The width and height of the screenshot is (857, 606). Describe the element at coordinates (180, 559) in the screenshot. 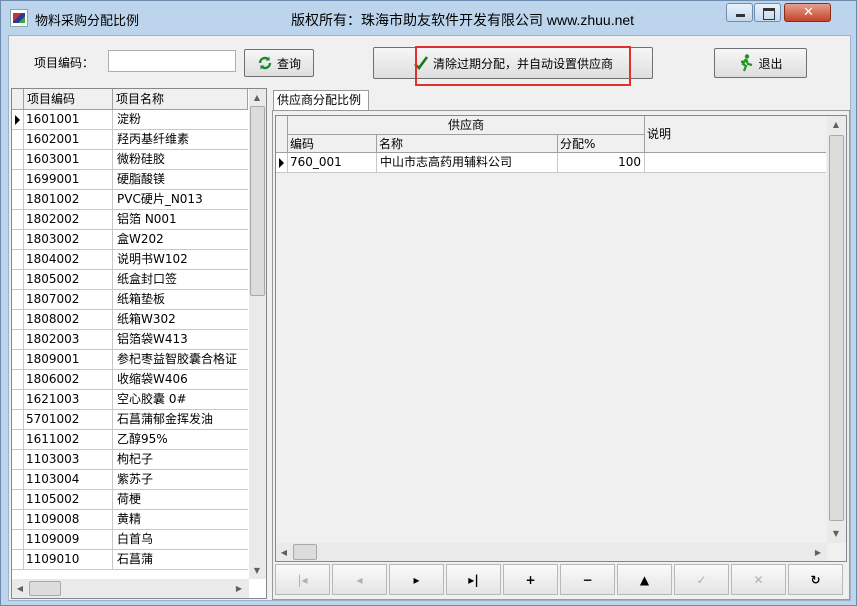

I see `cell-name: 石菖蒲` at that location.